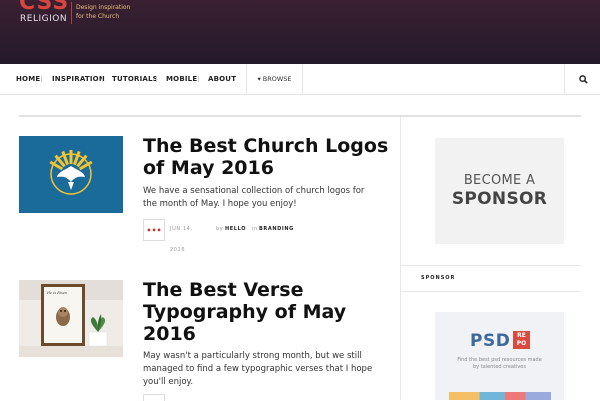 The width and height of the screenshot is (600, 401). I want to click on psd-repo-logo: PSD, so click(490, 341).